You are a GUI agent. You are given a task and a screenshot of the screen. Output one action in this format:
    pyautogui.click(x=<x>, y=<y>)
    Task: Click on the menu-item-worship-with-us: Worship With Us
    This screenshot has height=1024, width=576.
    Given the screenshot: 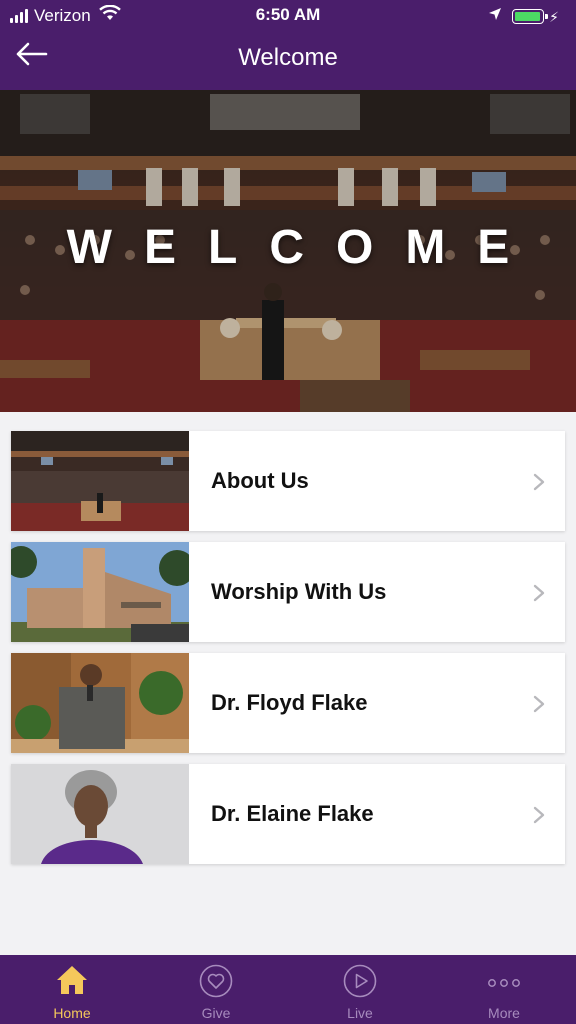 What is the action you would take?
    pyautogui.click(x=288, y=592)
    